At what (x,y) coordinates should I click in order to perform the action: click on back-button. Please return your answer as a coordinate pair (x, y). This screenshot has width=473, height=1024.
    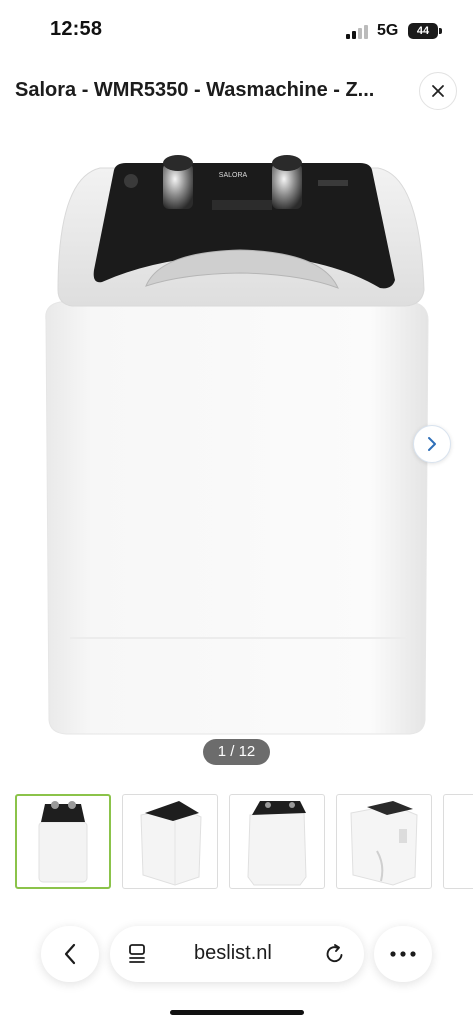
    Looking at the image, I should click on (70, 954).